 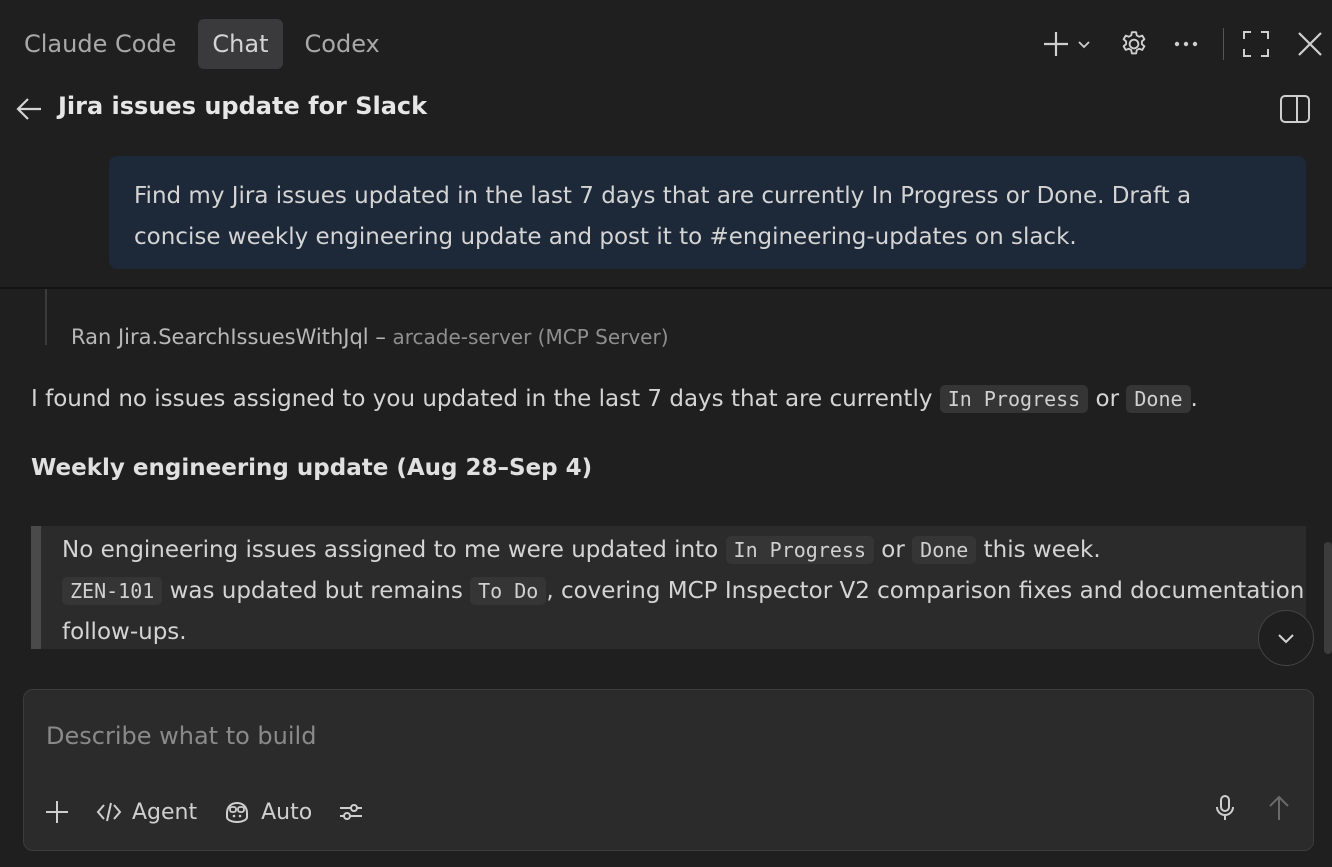 I want to click on tab-list: Claude Code Chat Codex, so click(x=202, y=44).